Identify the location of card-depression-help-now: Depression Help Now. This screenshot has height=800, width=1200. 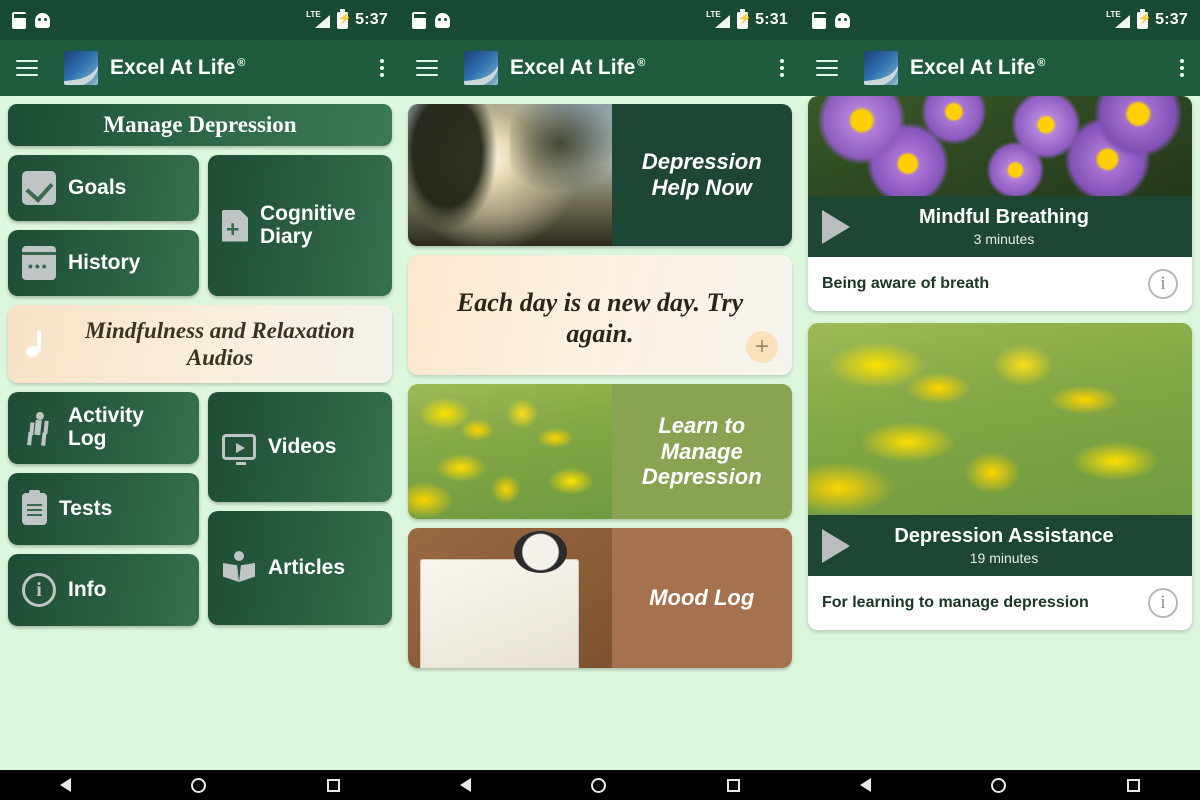
(600, 175).